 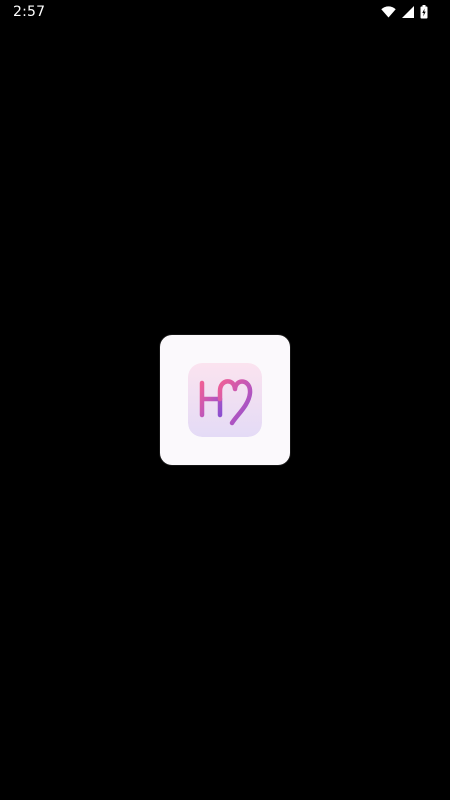 I want to click on status-clock: 2:57, so click(x=29, y=12).